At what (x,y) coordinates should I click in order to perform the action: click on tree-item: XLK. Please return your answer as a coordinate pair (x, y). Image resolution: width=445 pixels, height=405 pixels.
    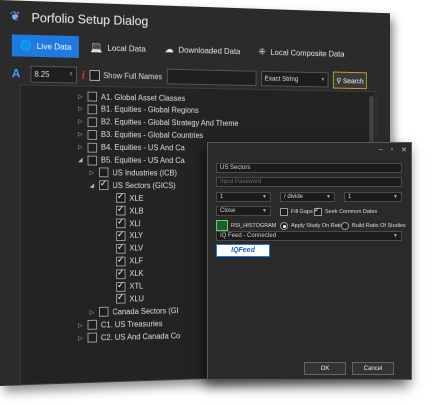
    Looking at the image, I should click on (125, 274).